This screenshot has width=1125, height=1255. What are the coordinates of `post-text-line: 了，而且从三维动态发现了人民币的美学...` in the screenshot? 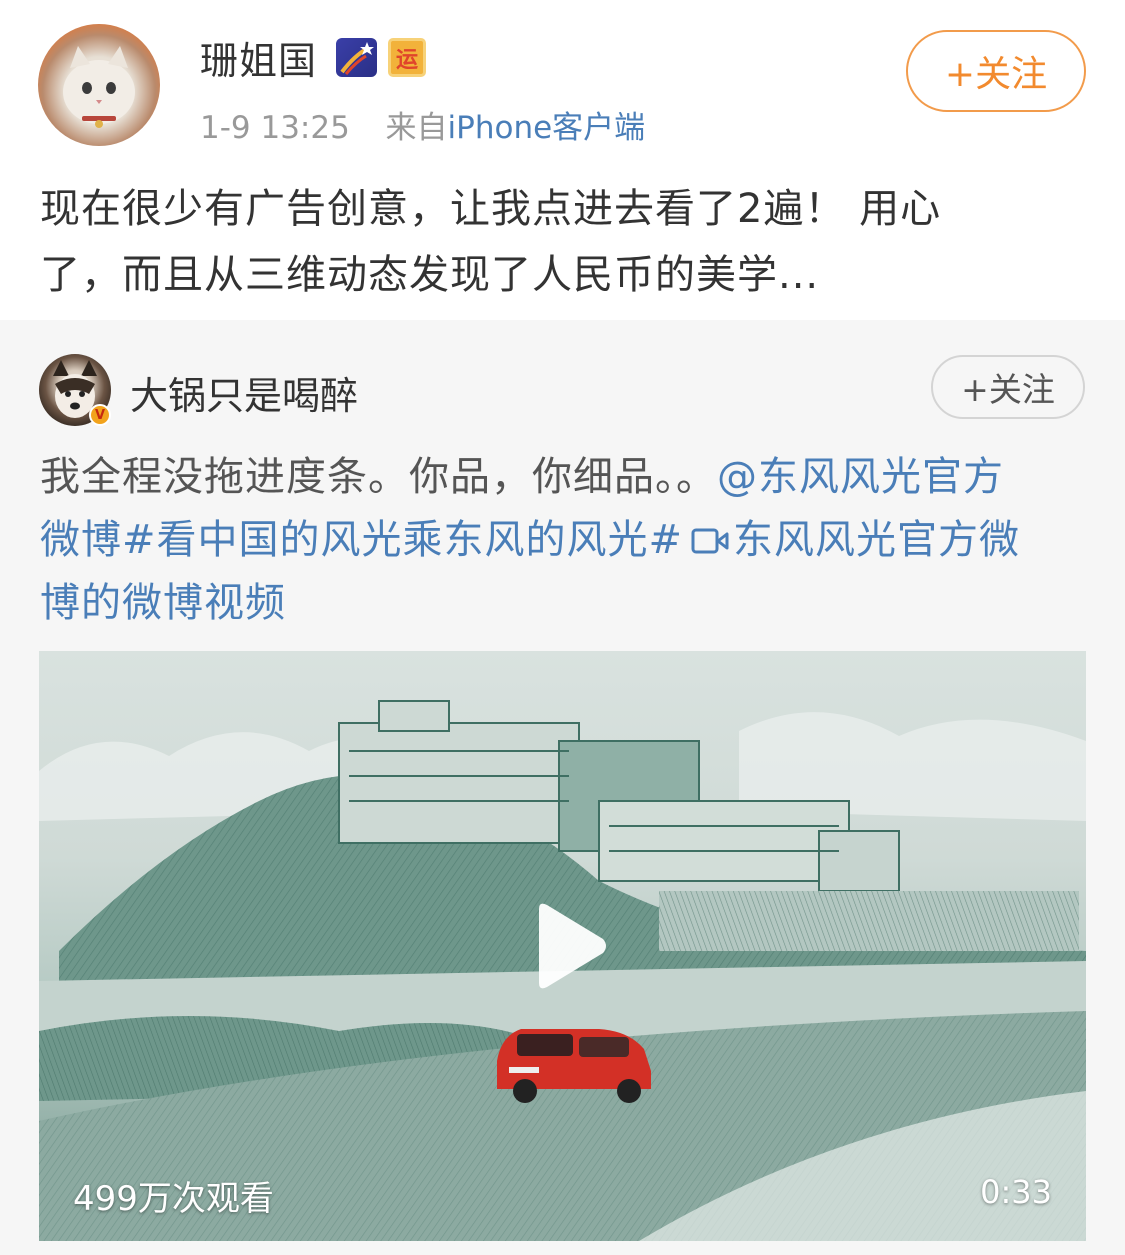 It's located at (430, 275).